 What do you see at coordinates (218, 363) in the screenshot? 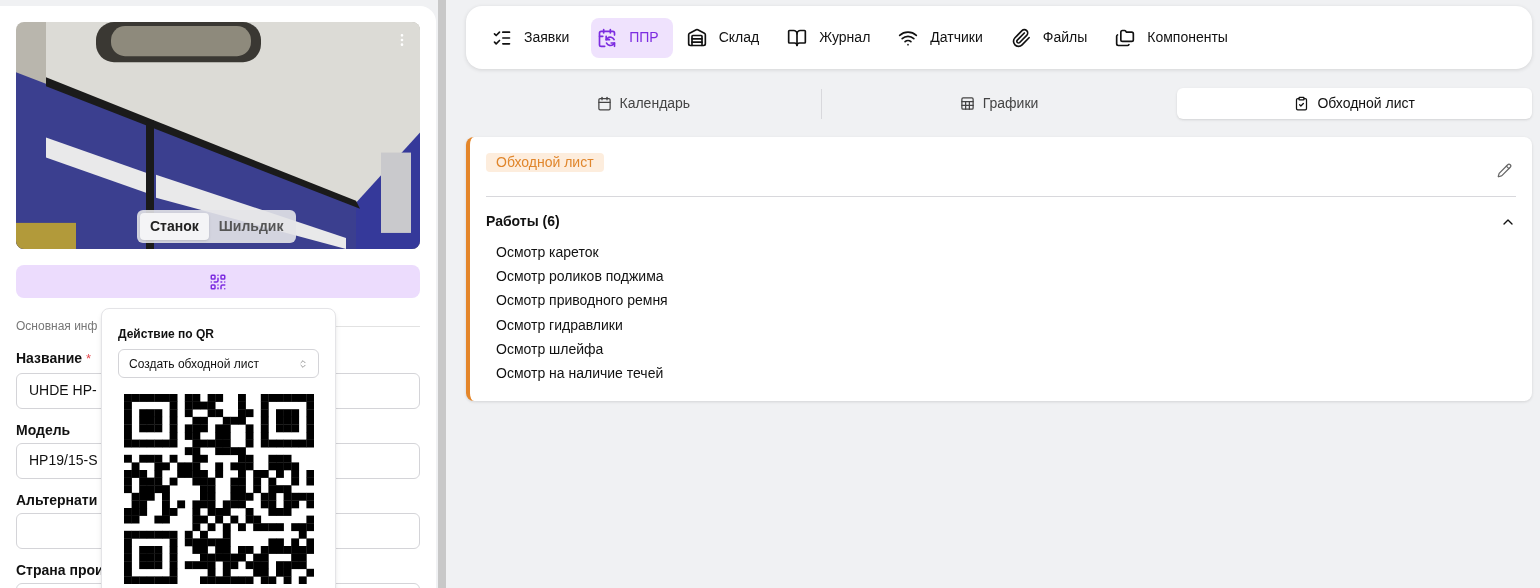
I see `action-select: Создать обходной лист` at bounding box center [218, 363].